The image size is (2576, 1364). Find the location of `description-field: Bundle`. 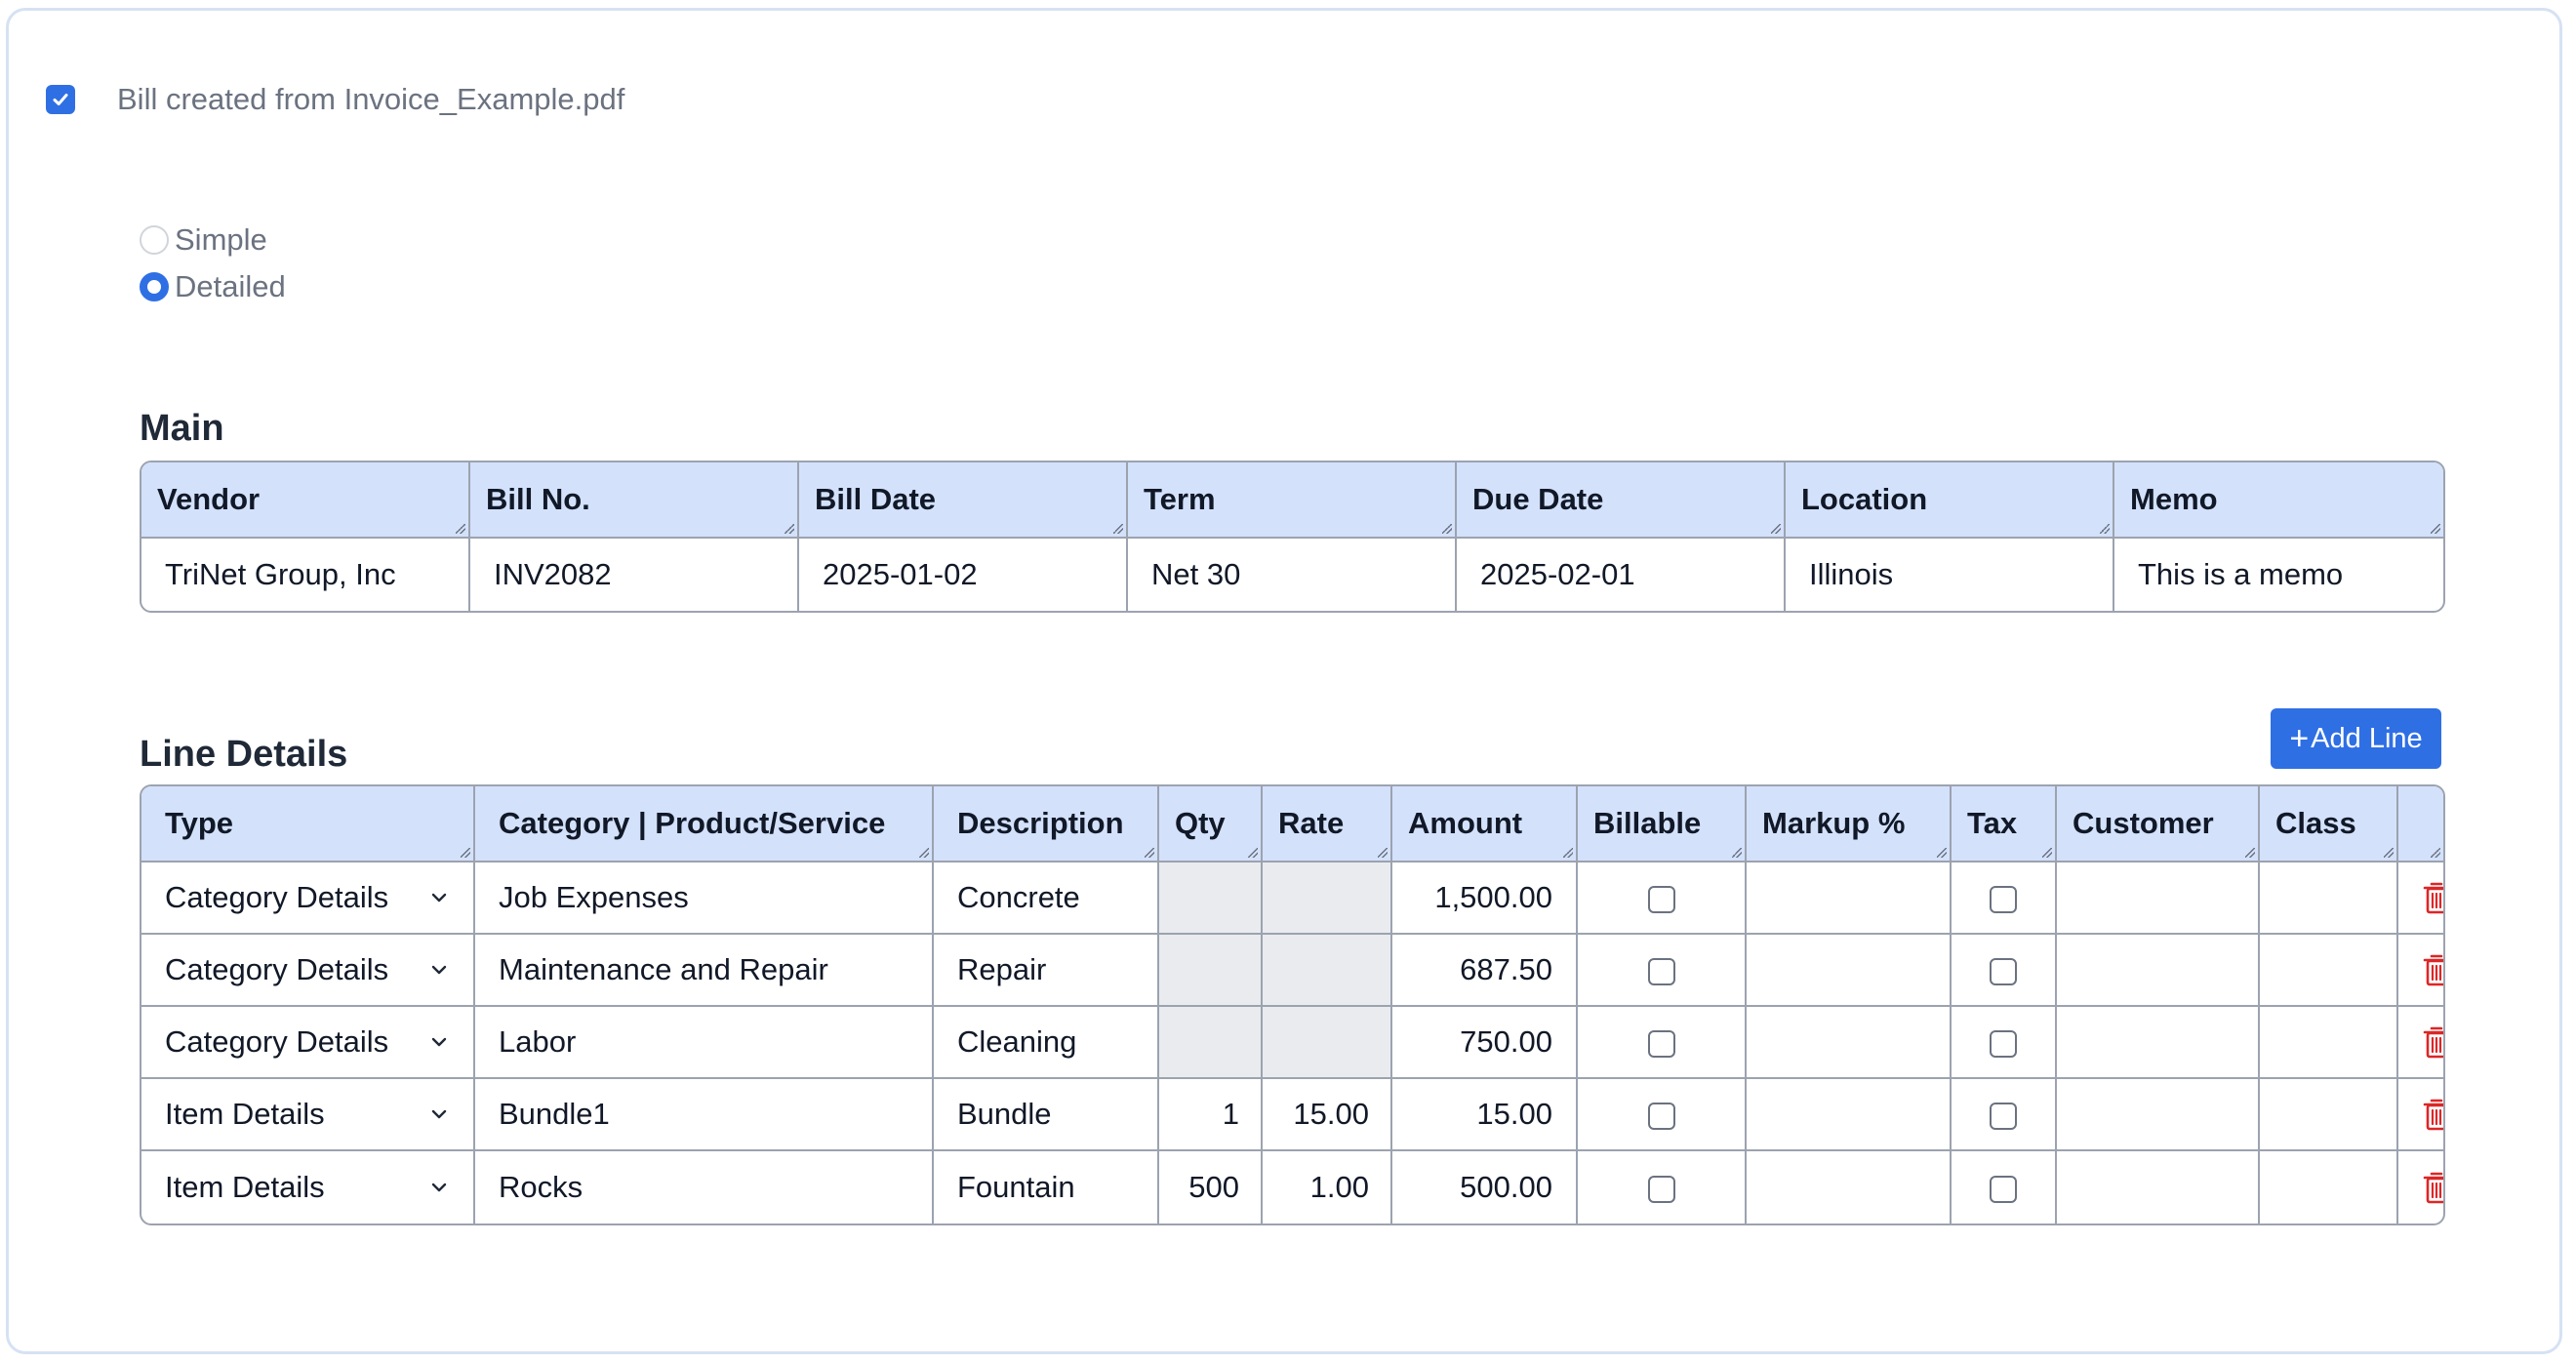

description-field: Bundle is located at coordinates (1046, 1115).